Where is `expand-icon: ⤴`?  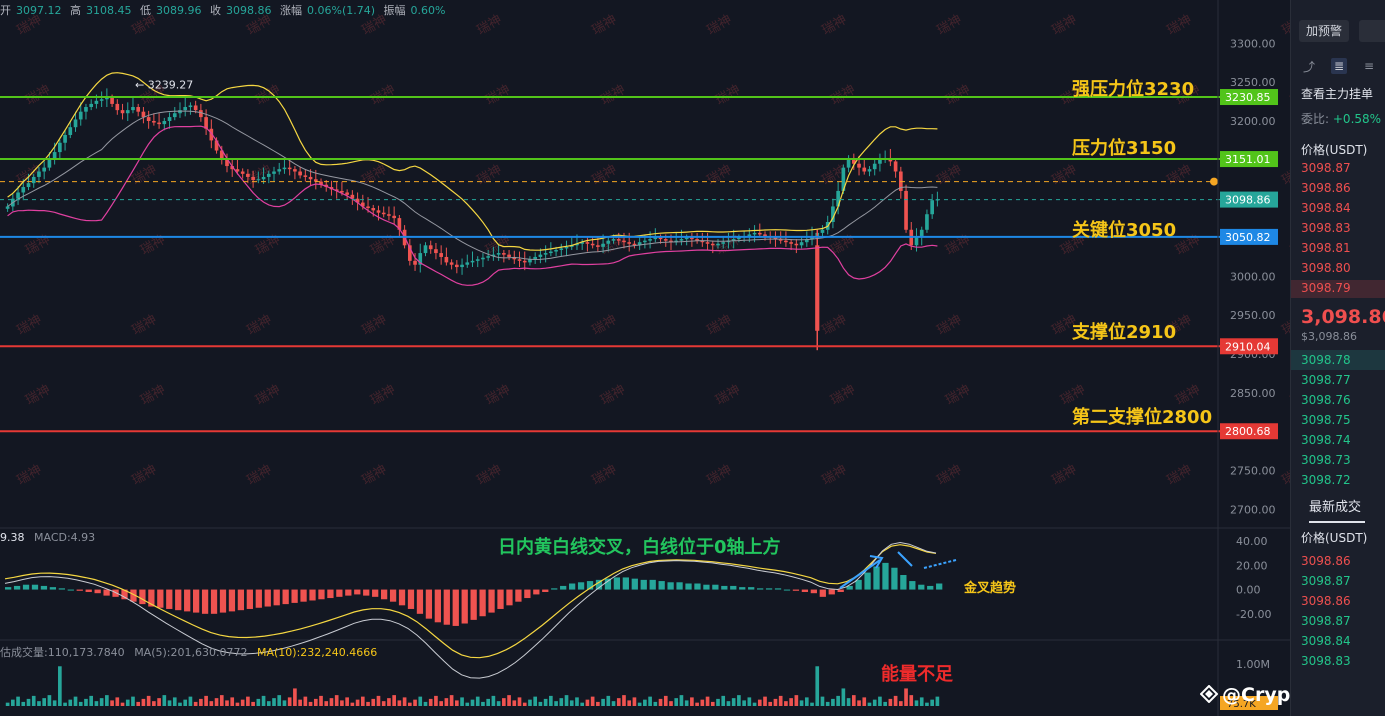 expand-icon: ⤴ is located at coordinates (1309, 66).